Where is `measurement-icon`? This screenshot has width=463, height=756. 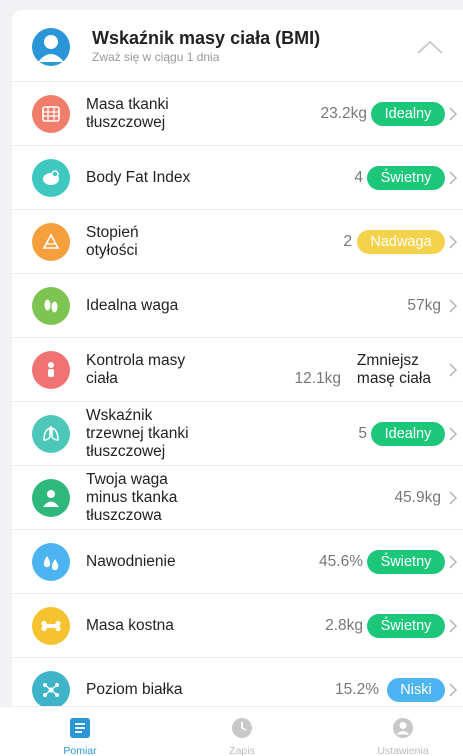 measurement-icon is located at coordinates (80, 728).